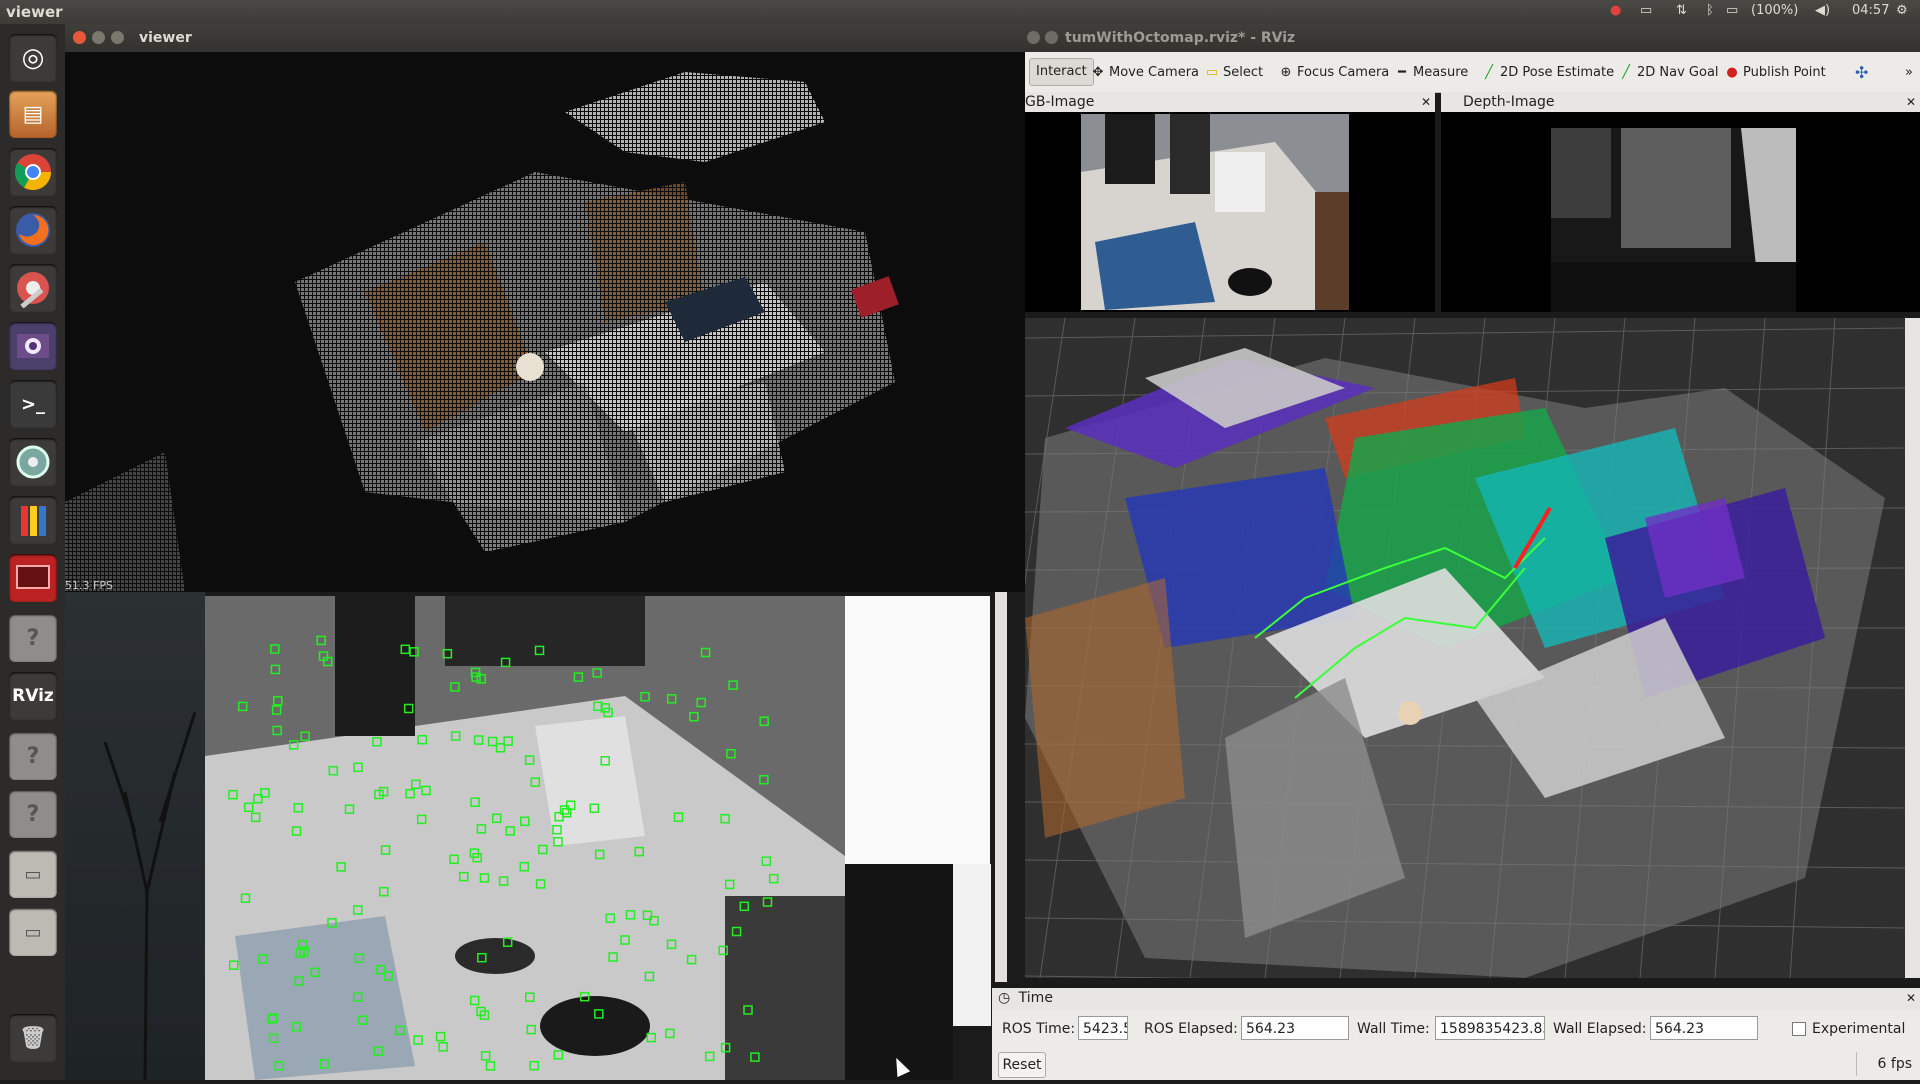 The height and width of the screenshot is (1084, 1920). I want to click on monitor, so click(545, 631).